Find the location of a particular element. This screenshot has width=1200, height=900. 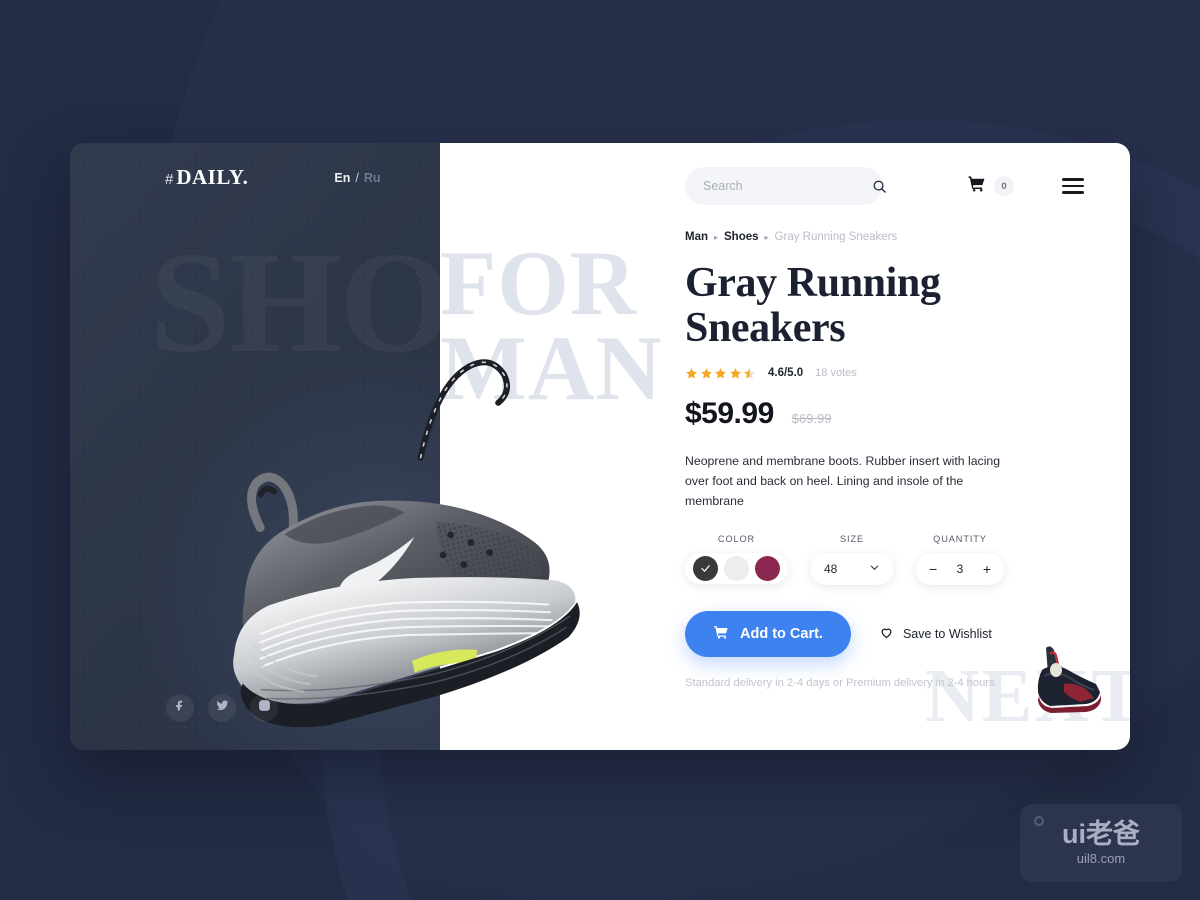

color-swatch-dark is located at coordinates (705, 568).